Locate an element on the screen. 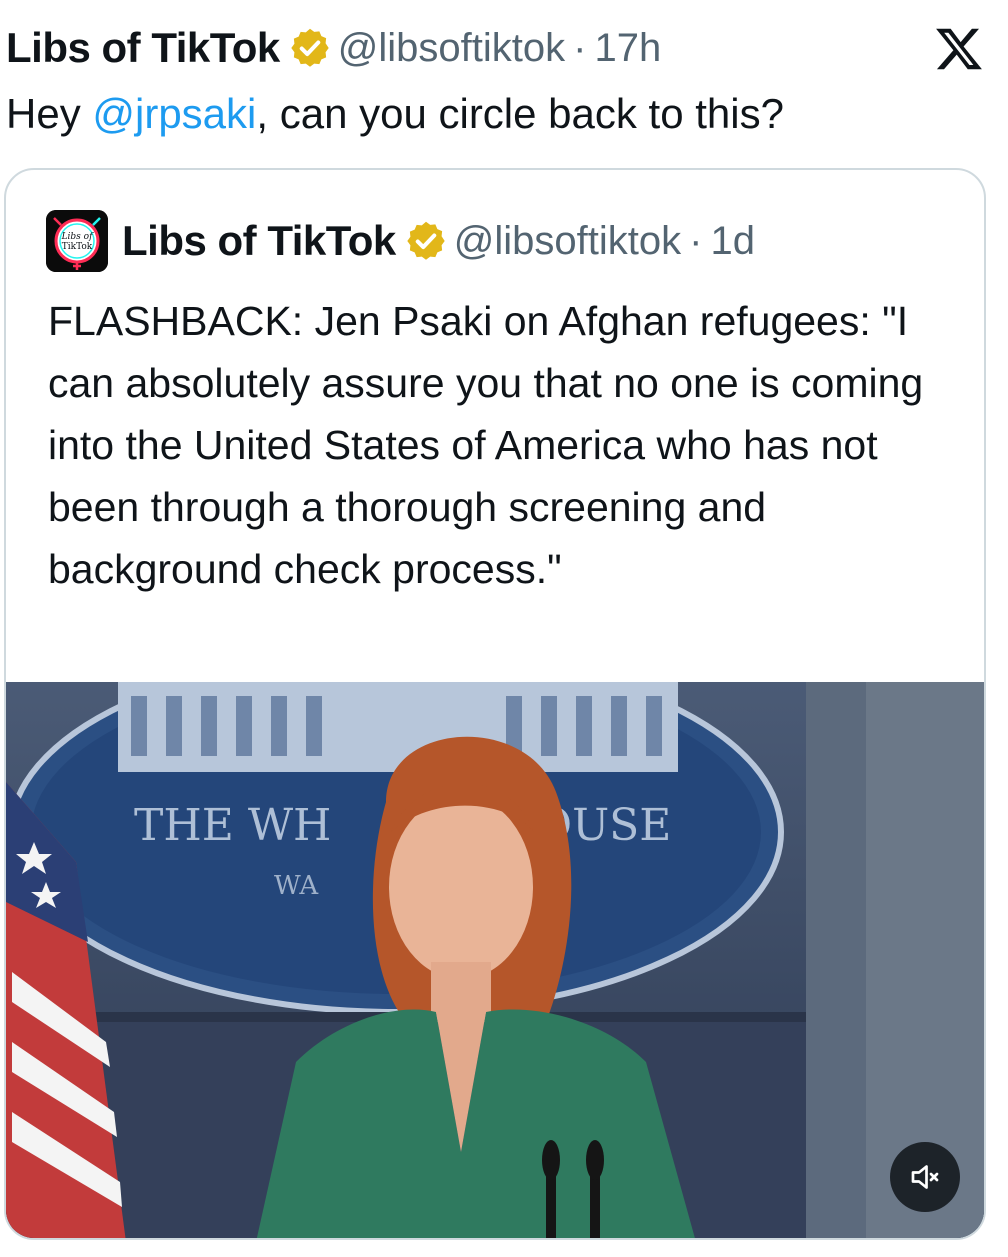 Image resolution: width=1008 pixels, height=1257 pixels. author-name: Libs of TikTok is located at coordinates (143, 48).